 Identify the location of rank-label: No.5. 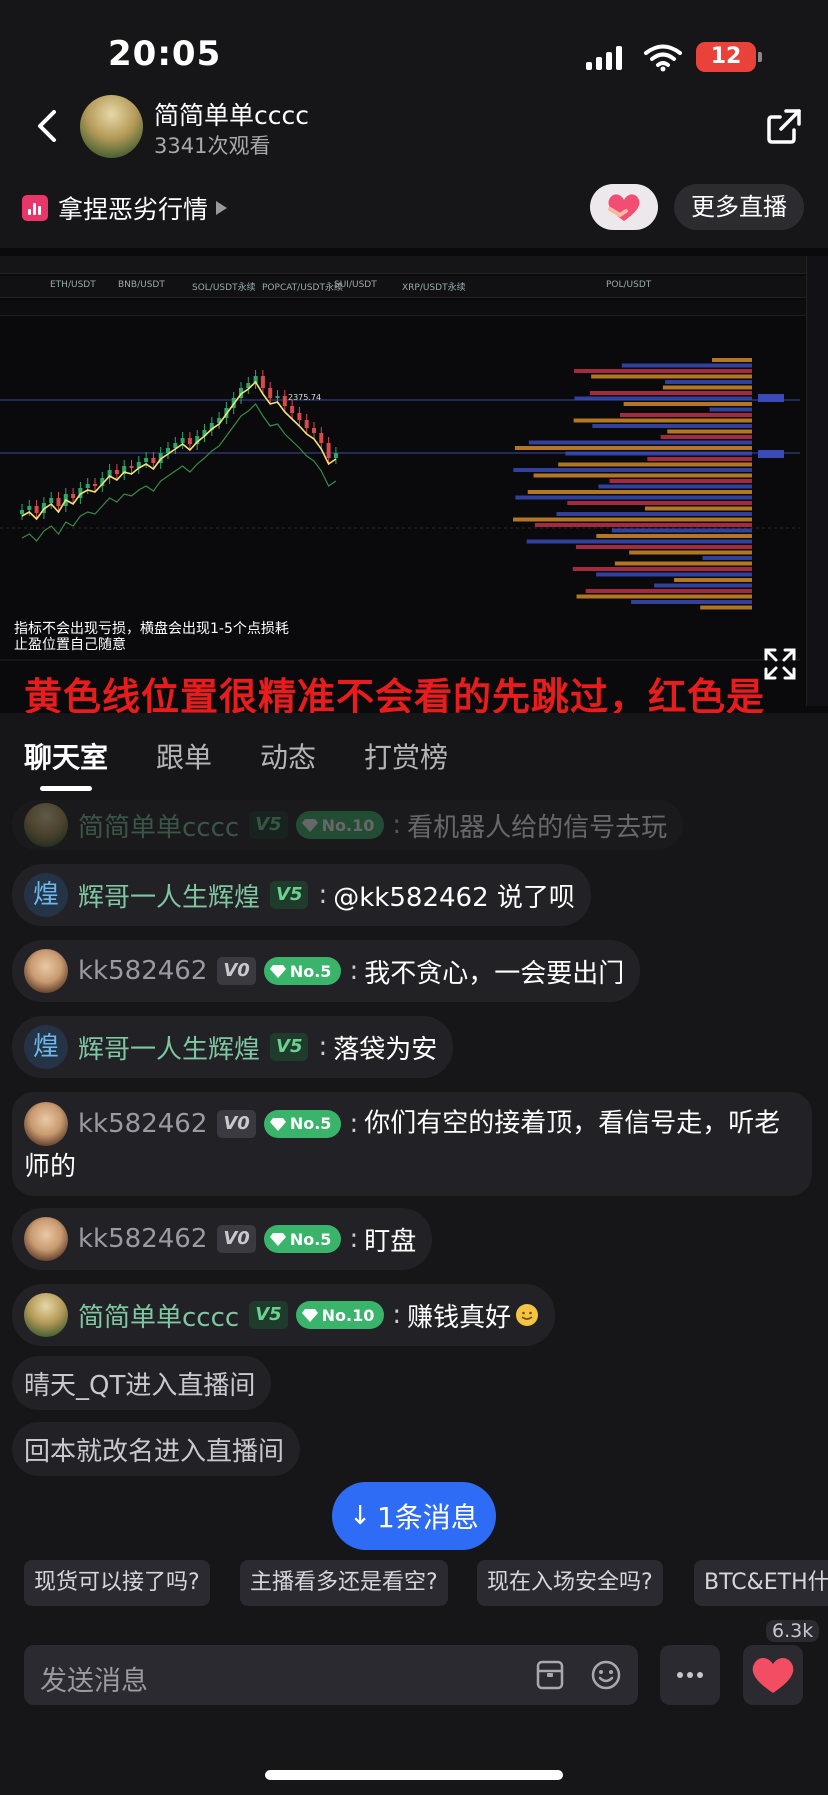
(310, 971).